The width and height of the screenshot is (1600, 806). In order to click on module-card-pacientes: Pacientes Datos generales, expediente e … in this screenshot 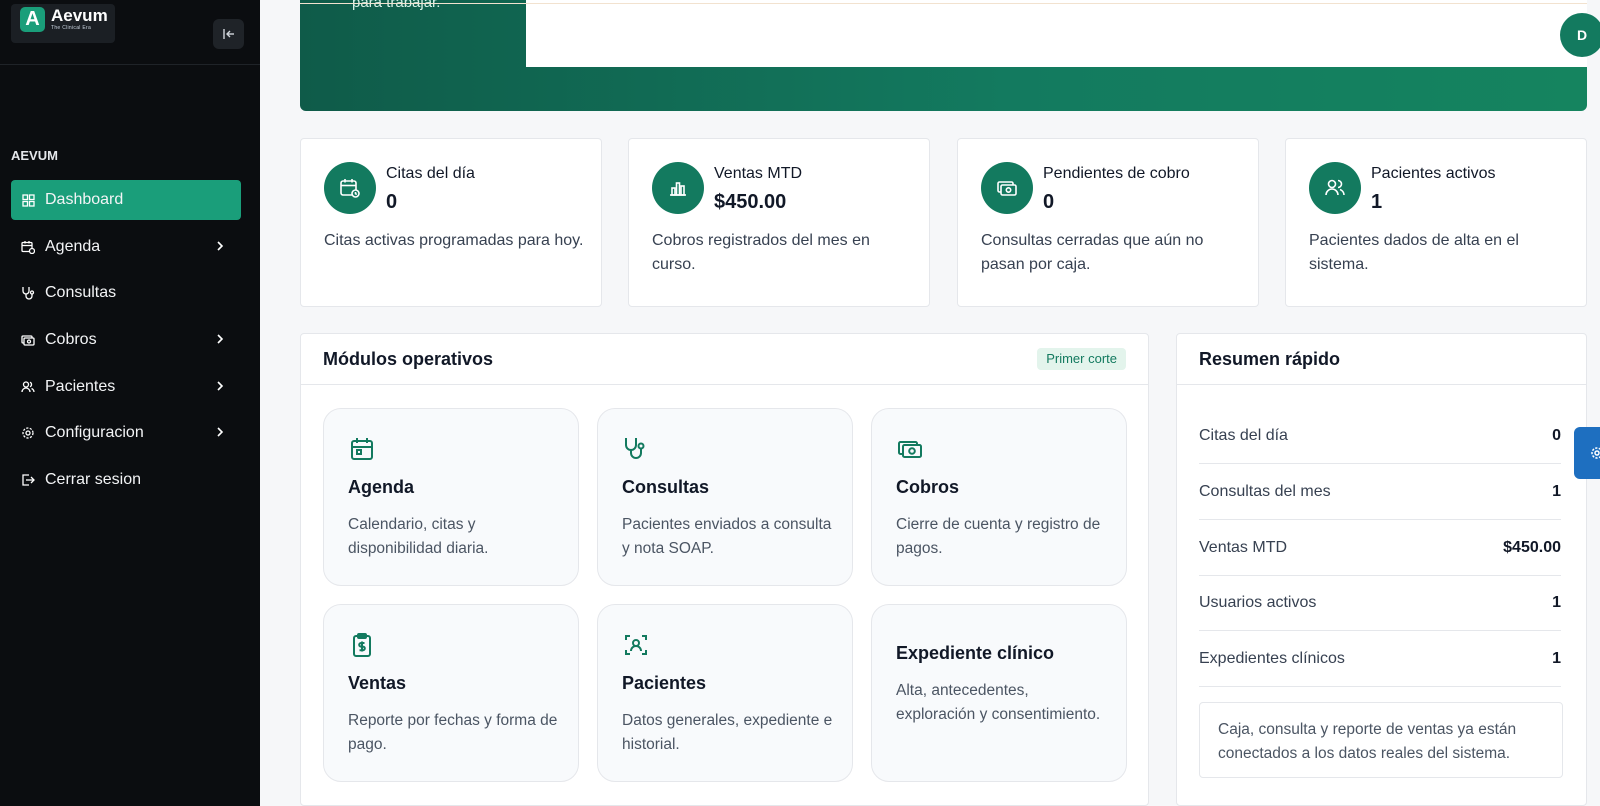, I will do `click(725, 693)`.